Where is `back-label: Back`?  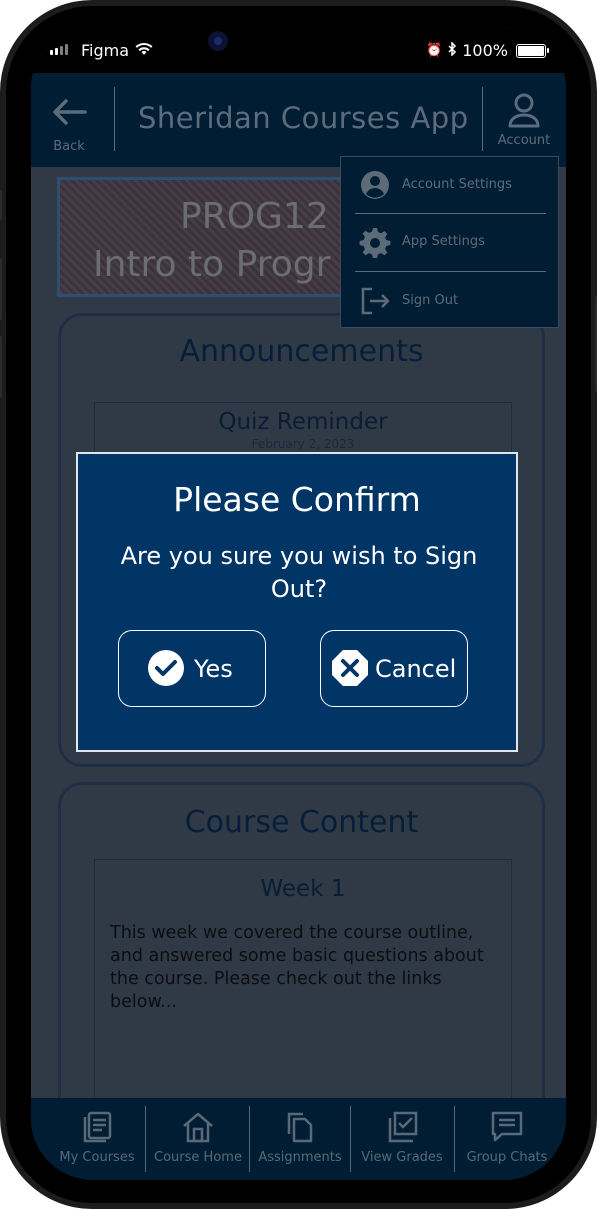
back-label: Back is located at coordinates (69, 146).